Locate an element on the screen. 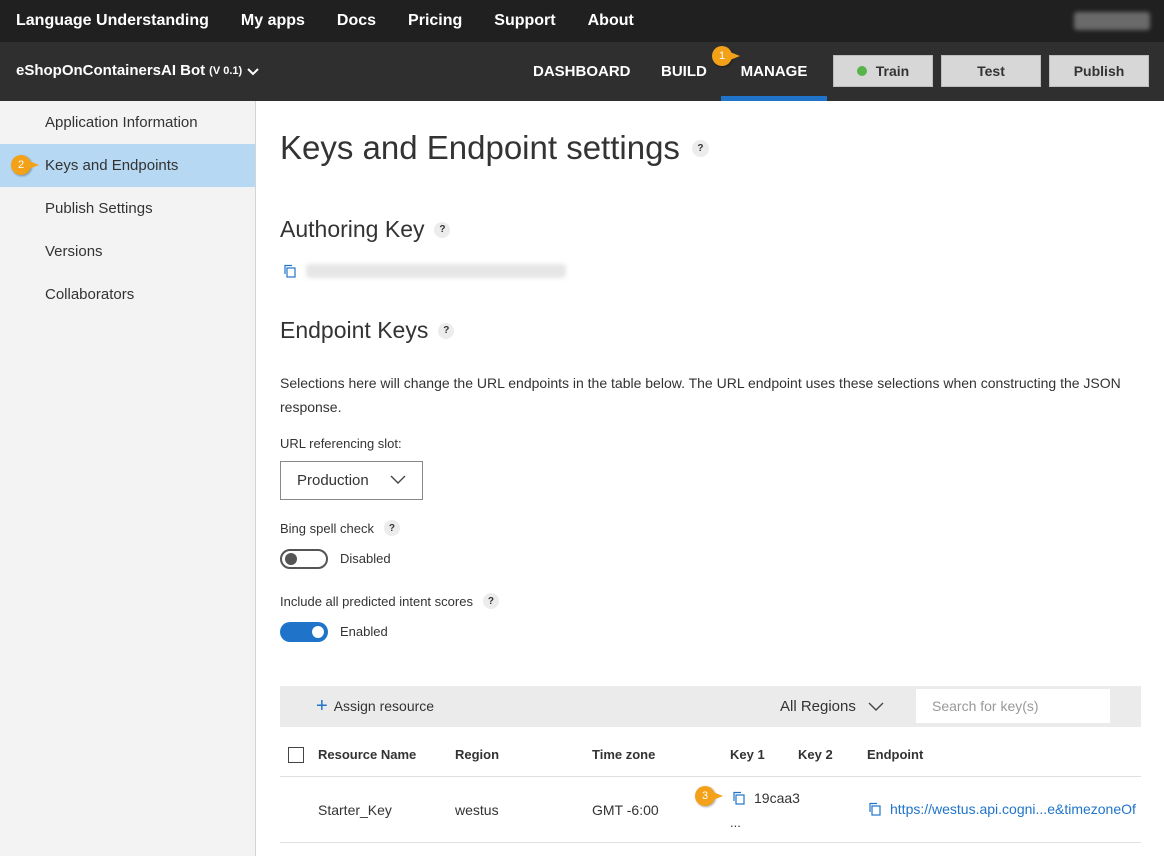 The width and height of the screenshot is (1164, 856). sidebar-item-application-information: Application Information is located at coordinates (127, 122).